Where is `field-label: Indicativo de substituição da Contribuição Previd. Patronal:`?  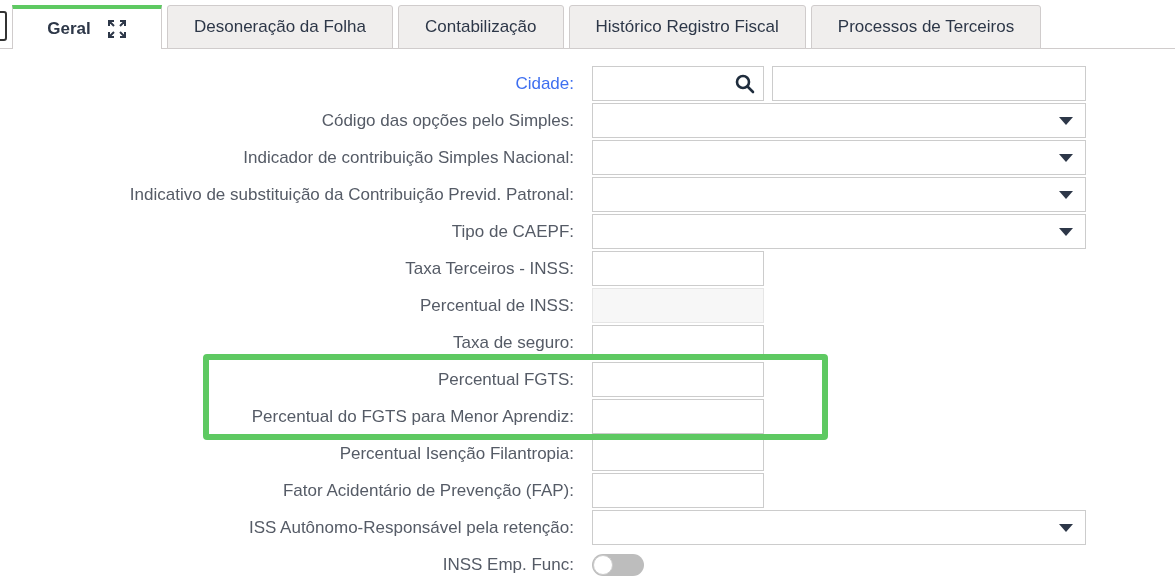 field-label: Indicativo de substituição da Contribuição Previd. Patronal: is located at coordinates (351, 194).